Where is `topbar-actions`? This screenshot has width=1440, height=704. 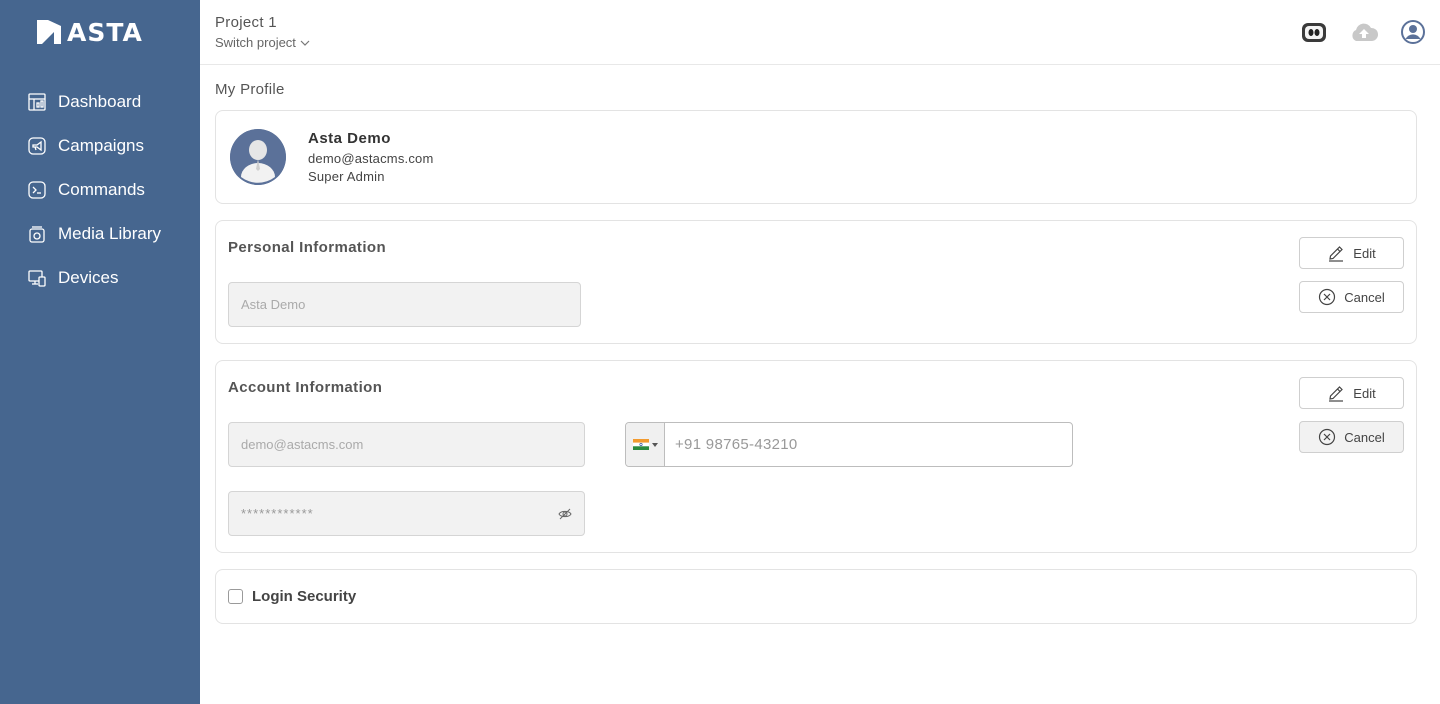 topbar-actions is located at coordinates (1363, 32).